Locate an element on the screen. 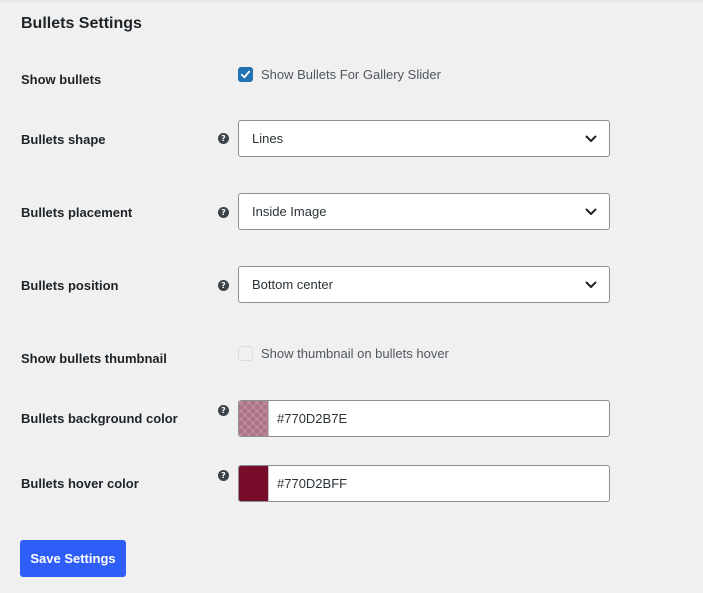  show-bullets-thumbnail-option: Show thumbnail on bullets hover is located at coordinates (343, 353).